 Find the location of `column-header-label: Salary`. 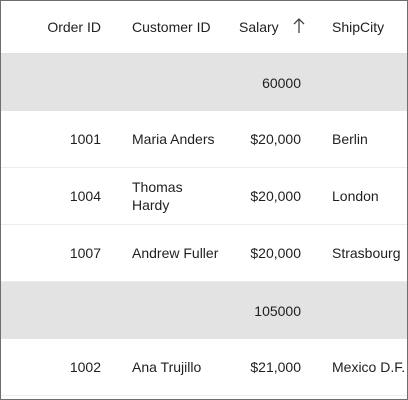

column-header-label: Salary is located at coordinates (259, 27).